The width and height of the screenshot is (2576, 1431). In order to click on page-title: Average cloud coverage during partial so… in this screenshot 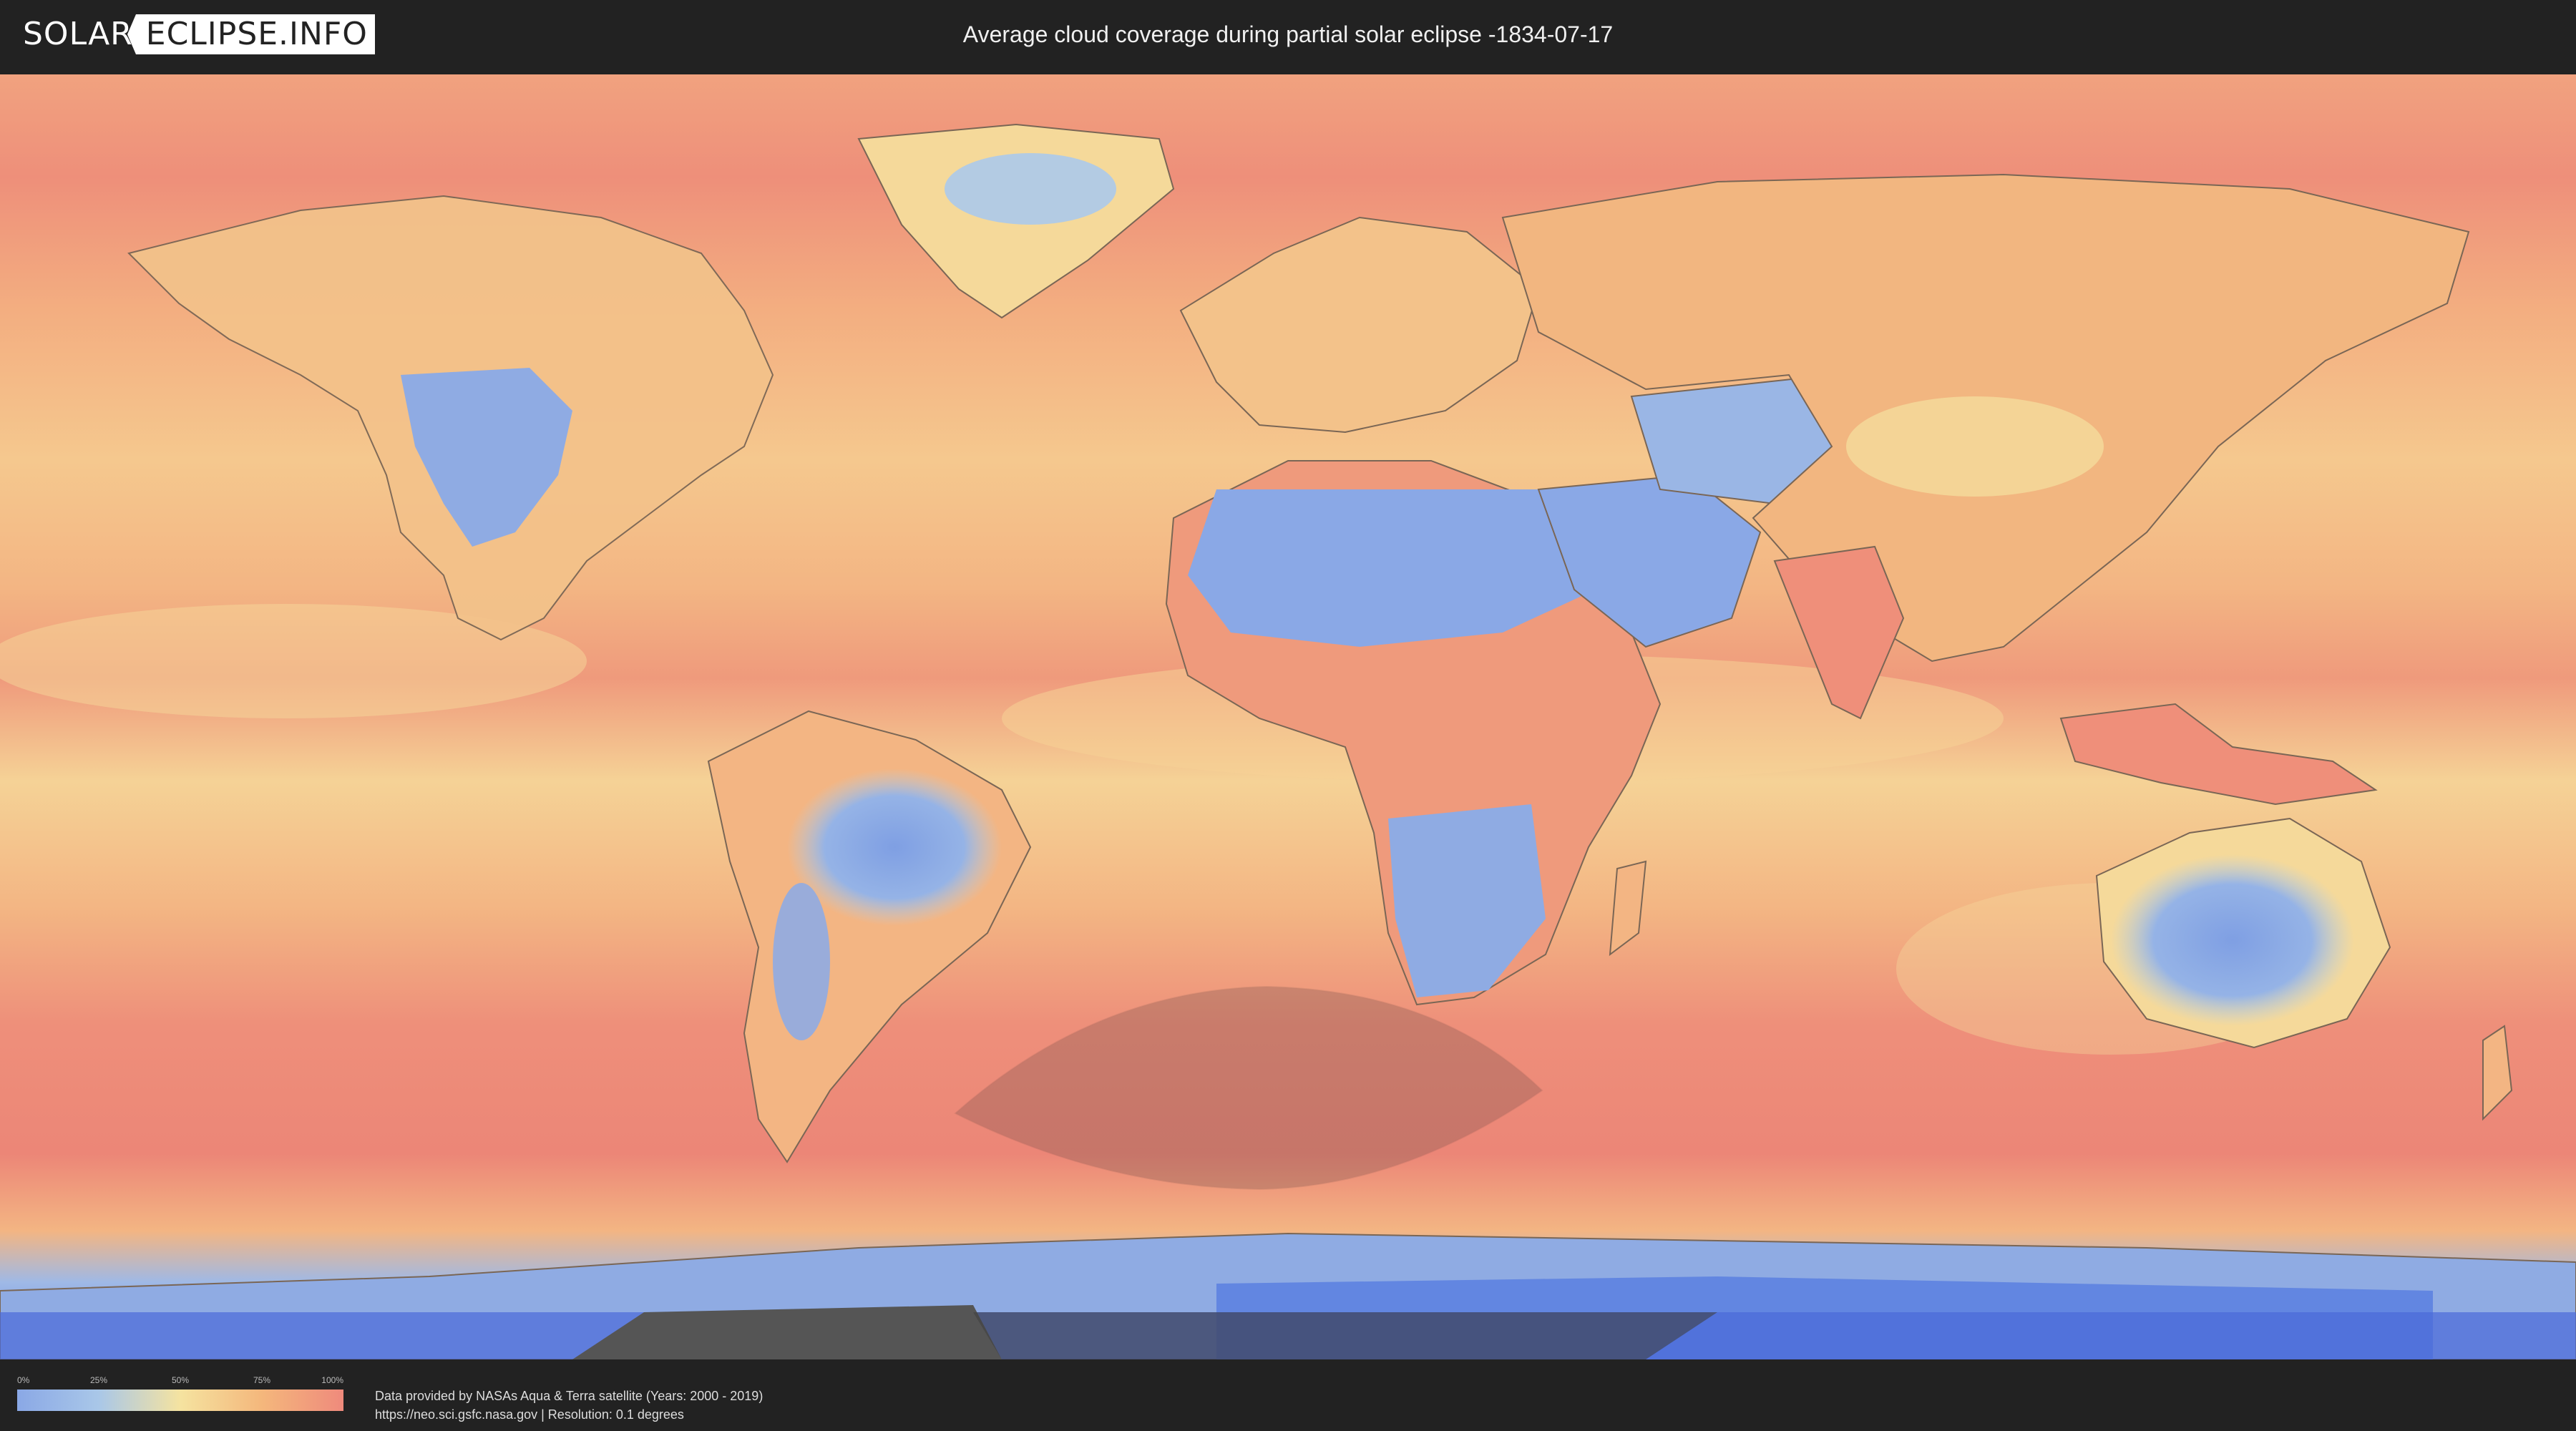, I will do `click(1288, 34)`.